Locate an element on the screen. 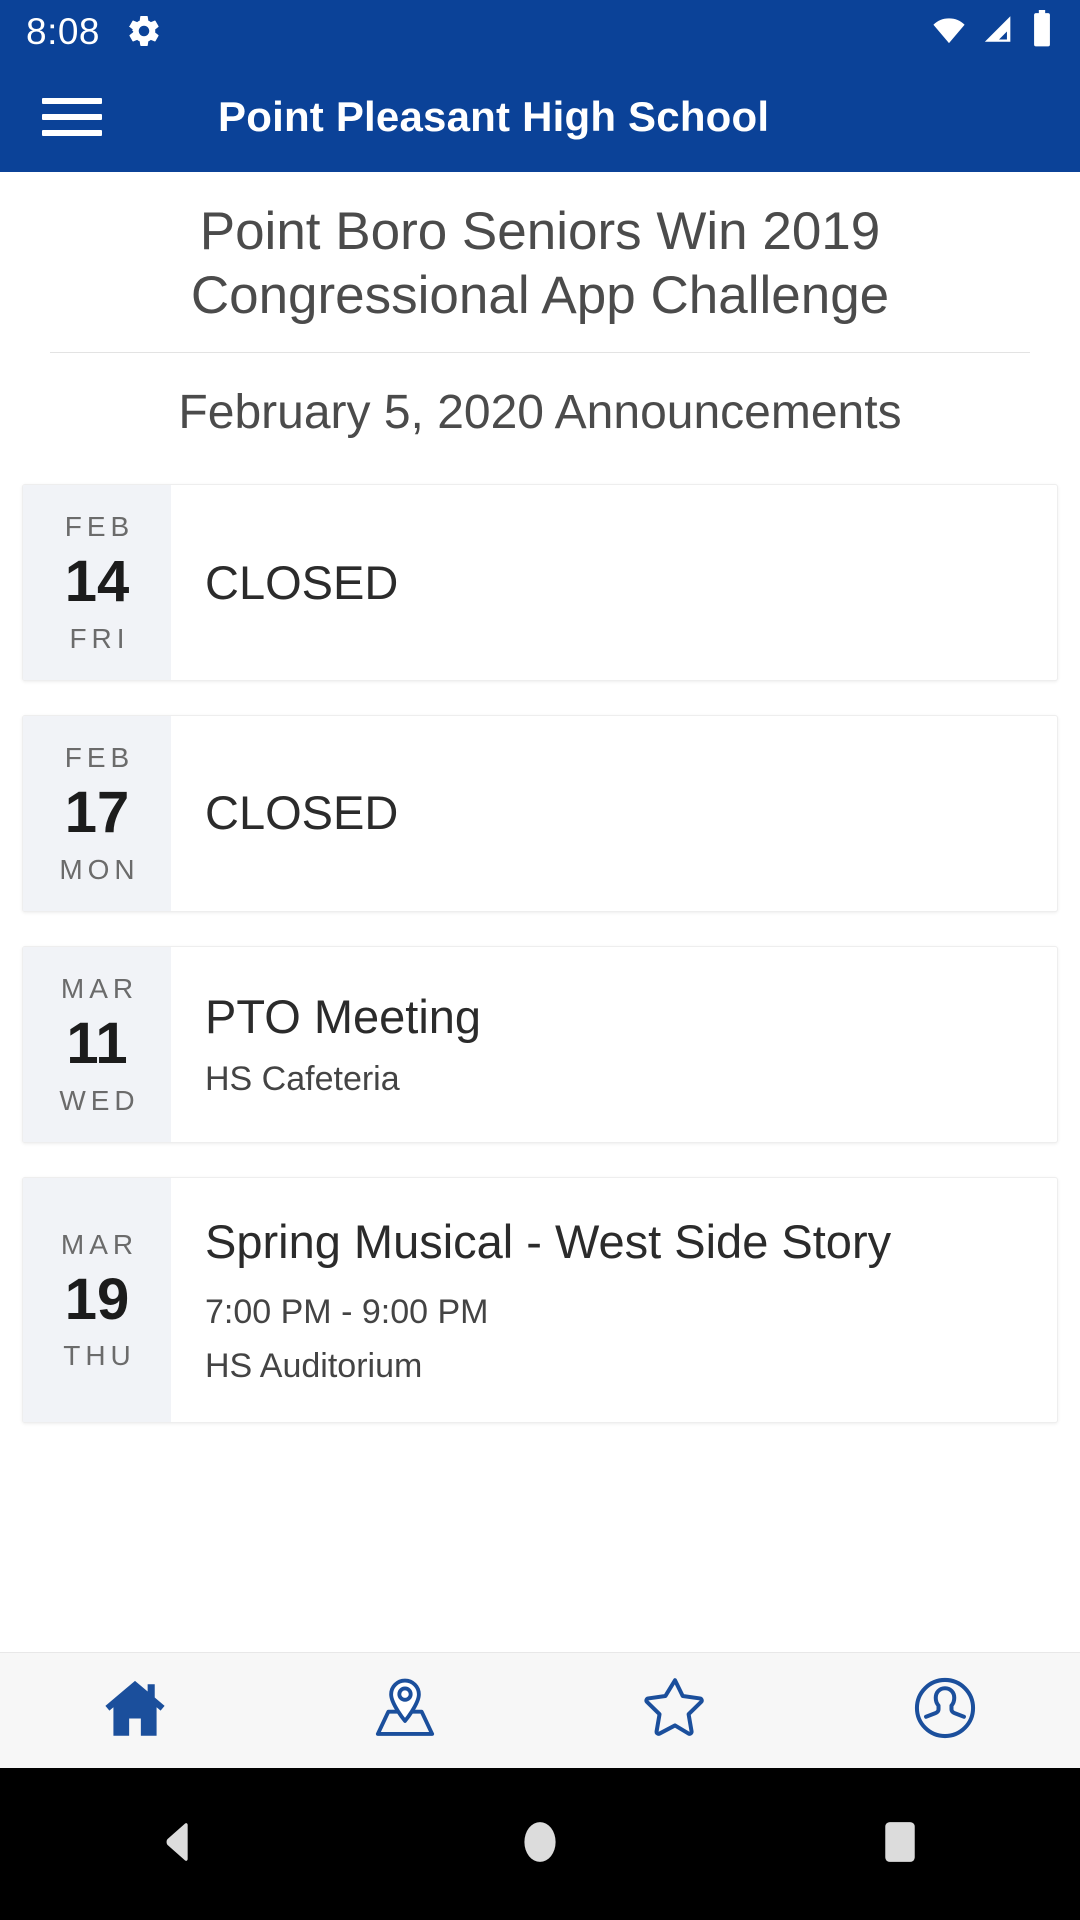 This screenshot has height=1920, width=1080. hamburger-menu-icon is located at coordinates (74, 117).